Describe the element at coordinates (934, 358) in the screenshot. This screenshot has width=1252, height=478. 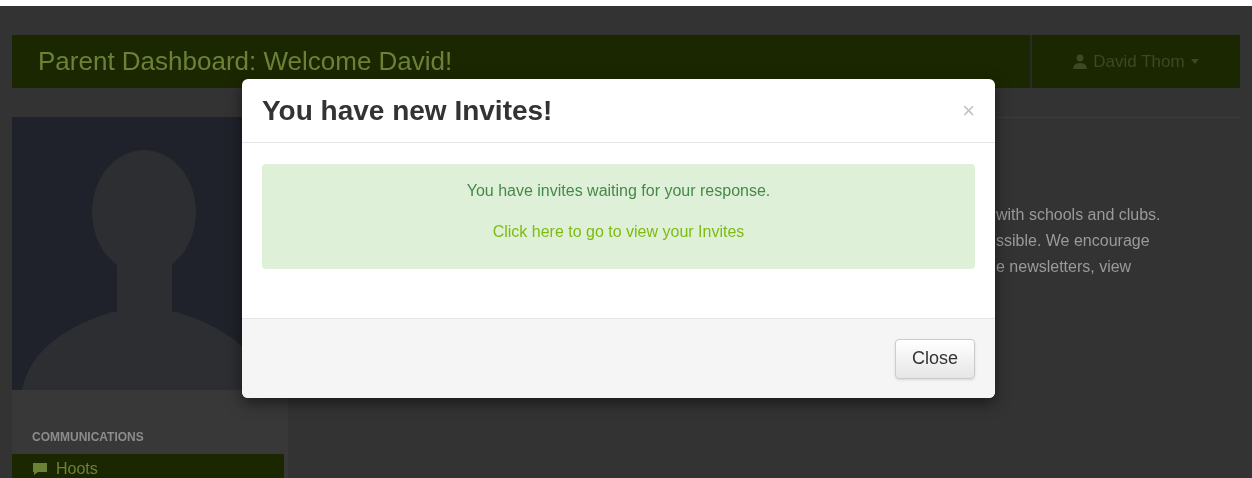
I see `close-button: Close` at that location.